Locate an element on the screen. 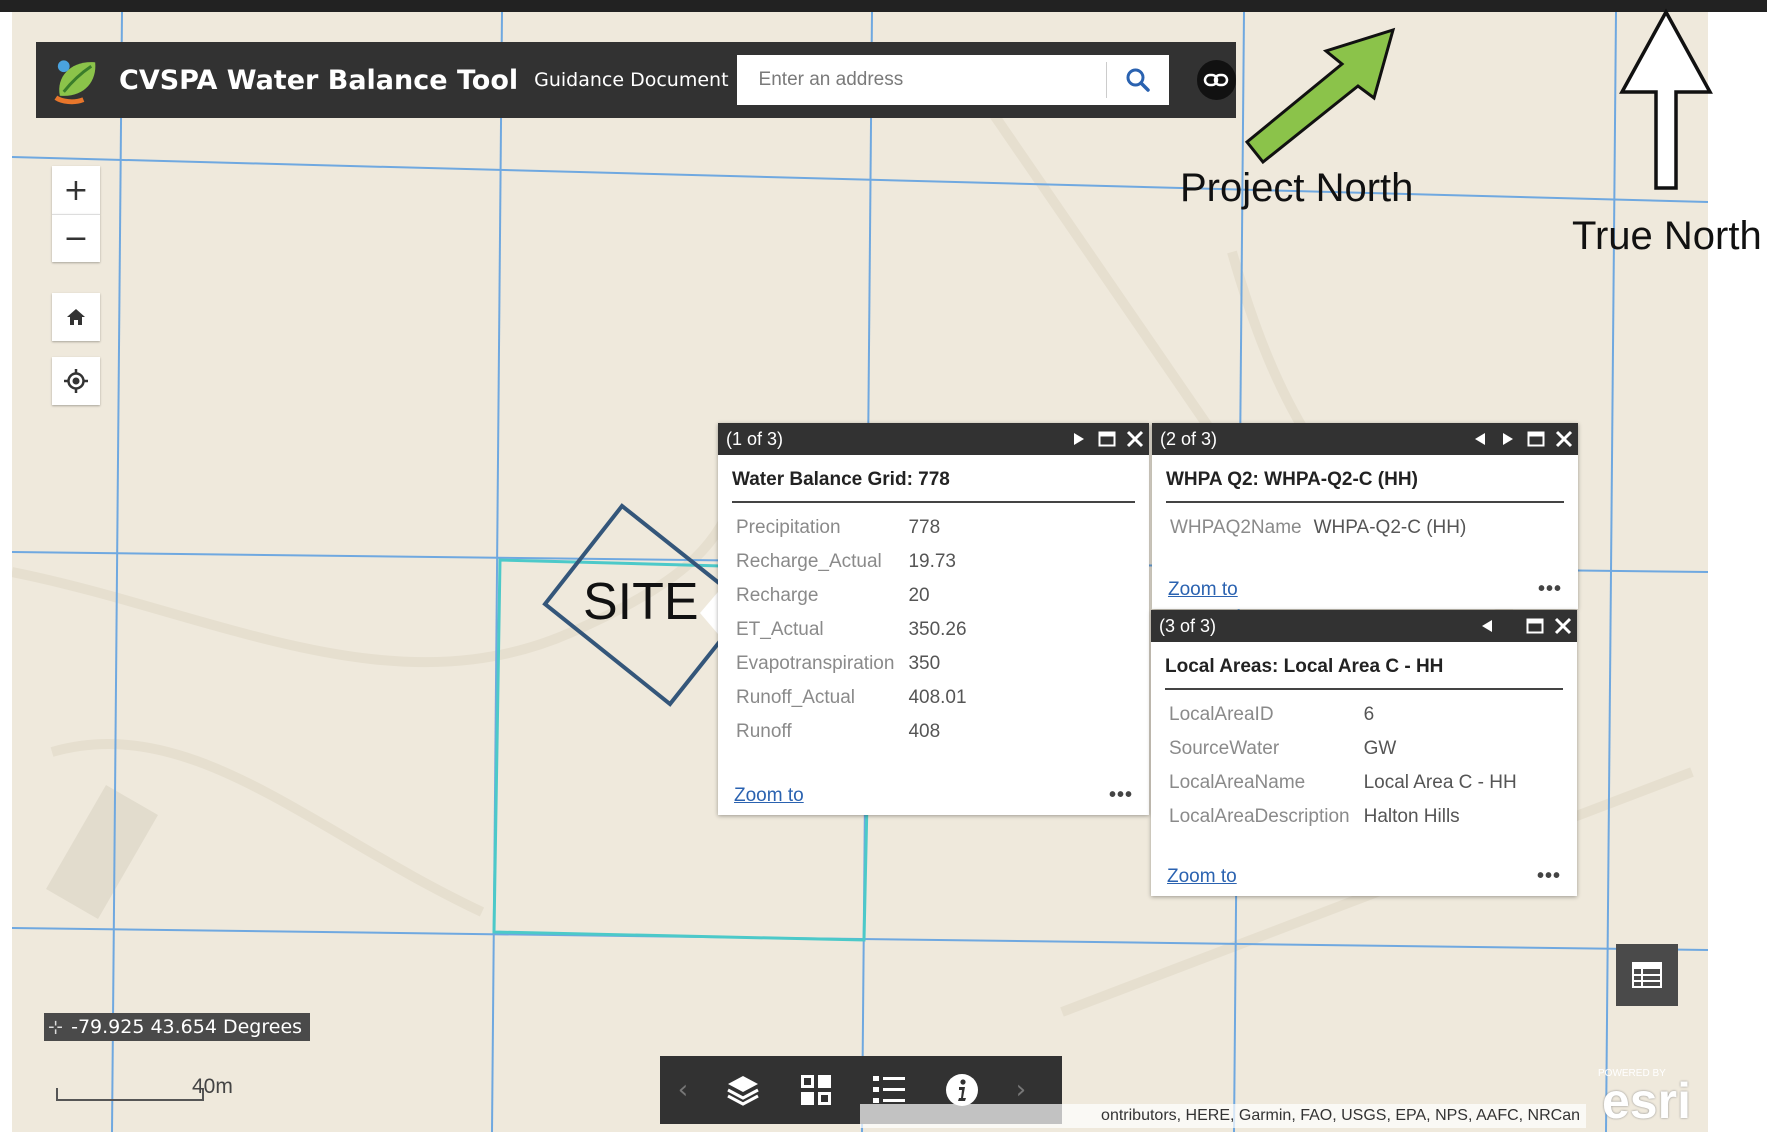  popup-attributes: WHPAQ2Name WHPA-Q2-C (HH) is located at coordinates (1318, 528).